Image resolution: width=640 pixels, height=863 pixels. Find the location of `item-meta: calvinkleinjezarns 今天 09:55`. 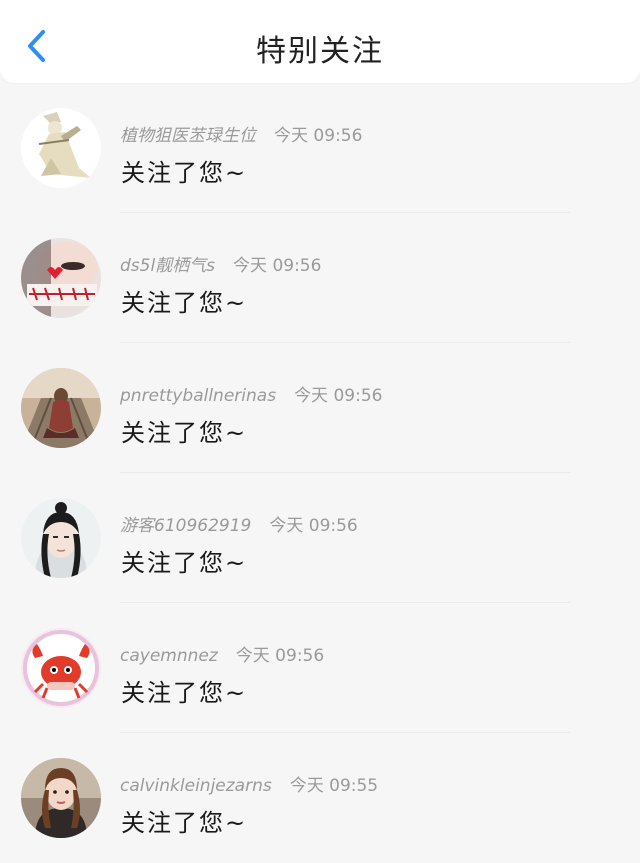

item-meta: calvinkleinjezarns 今天 09:55 is located at coordinates (249, 783).